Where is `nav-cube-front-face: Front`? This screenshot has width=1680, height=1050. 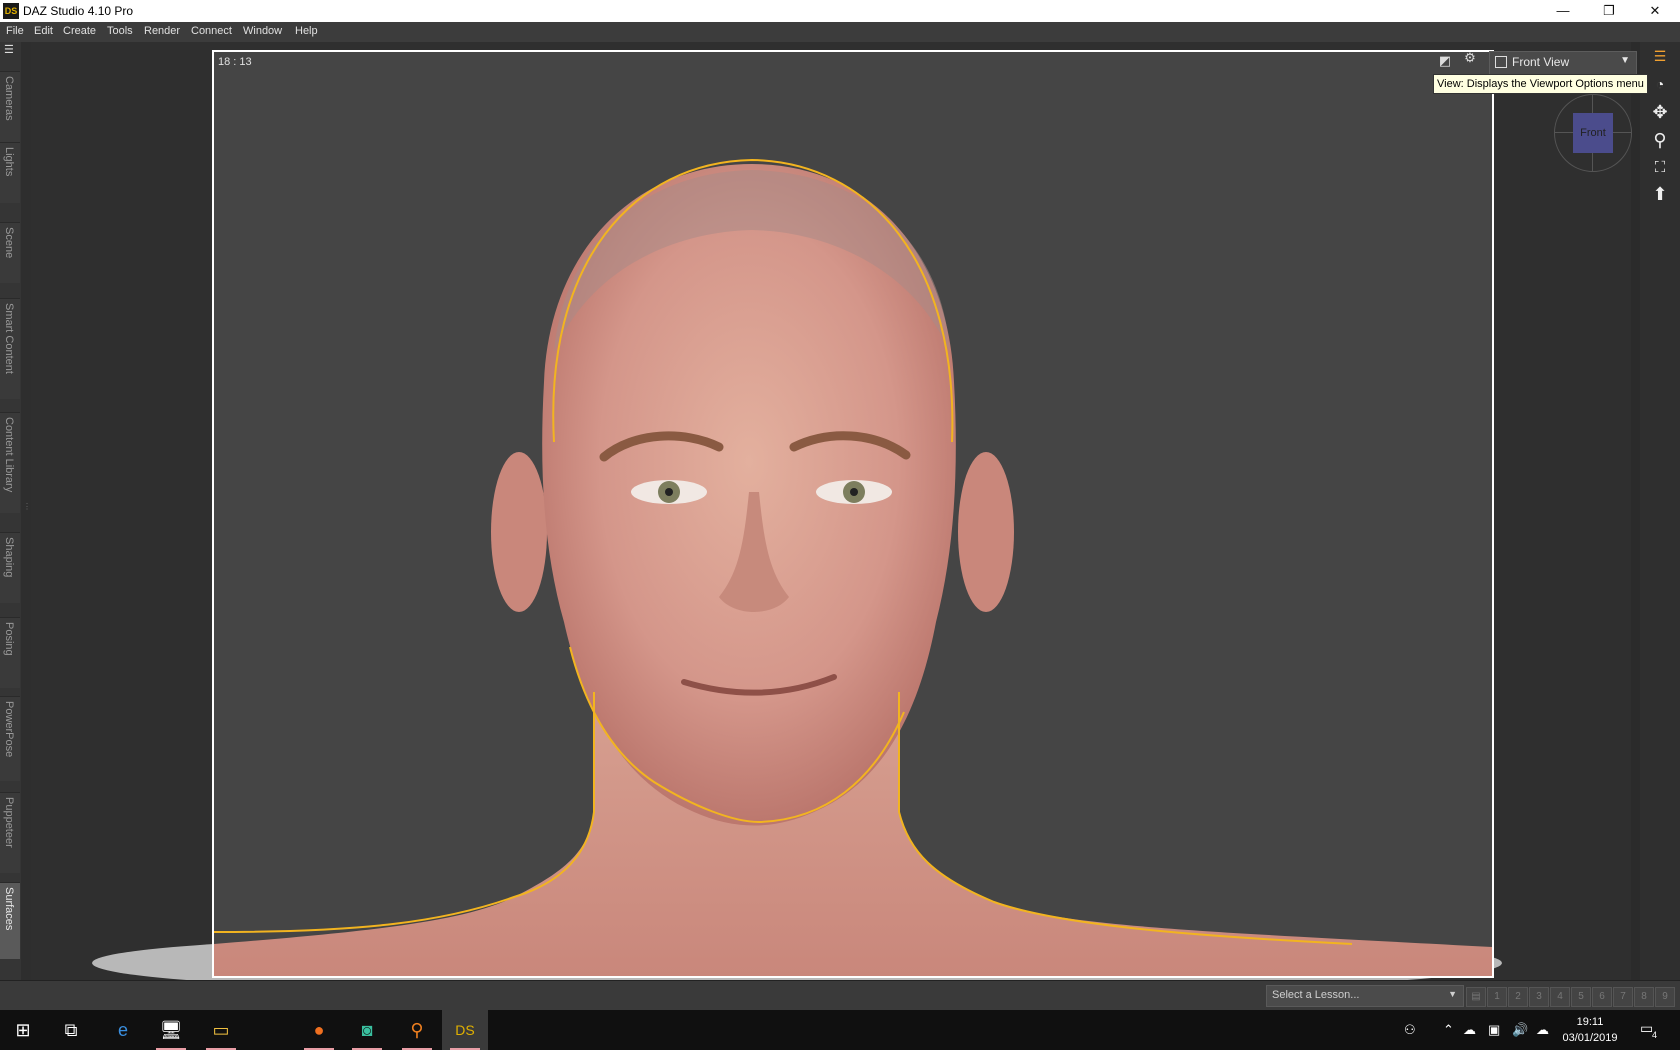 nav-cube-front-face: Front is located at coordinates (1593, 133).